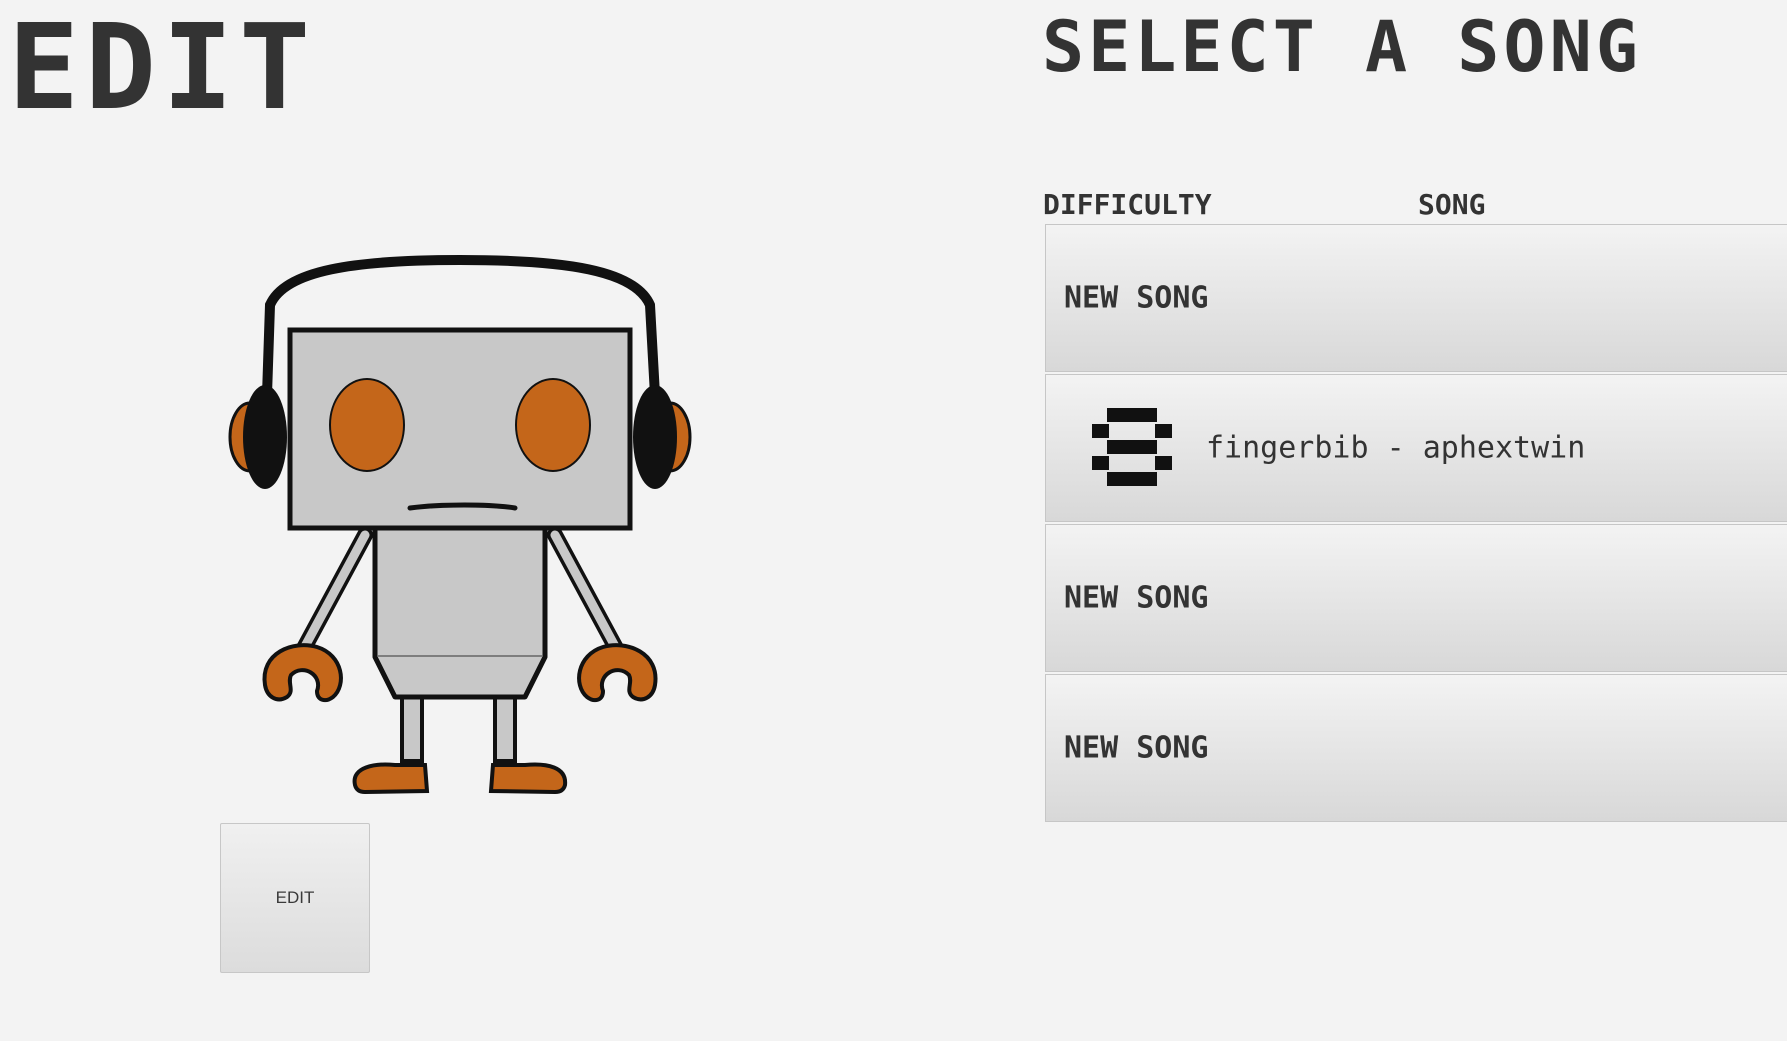  What do you see at coordinates (1415, 204) in the screenshot?
I see `song-table-header: DIFFICULTY SONG` at bounding box center [1415, 204].